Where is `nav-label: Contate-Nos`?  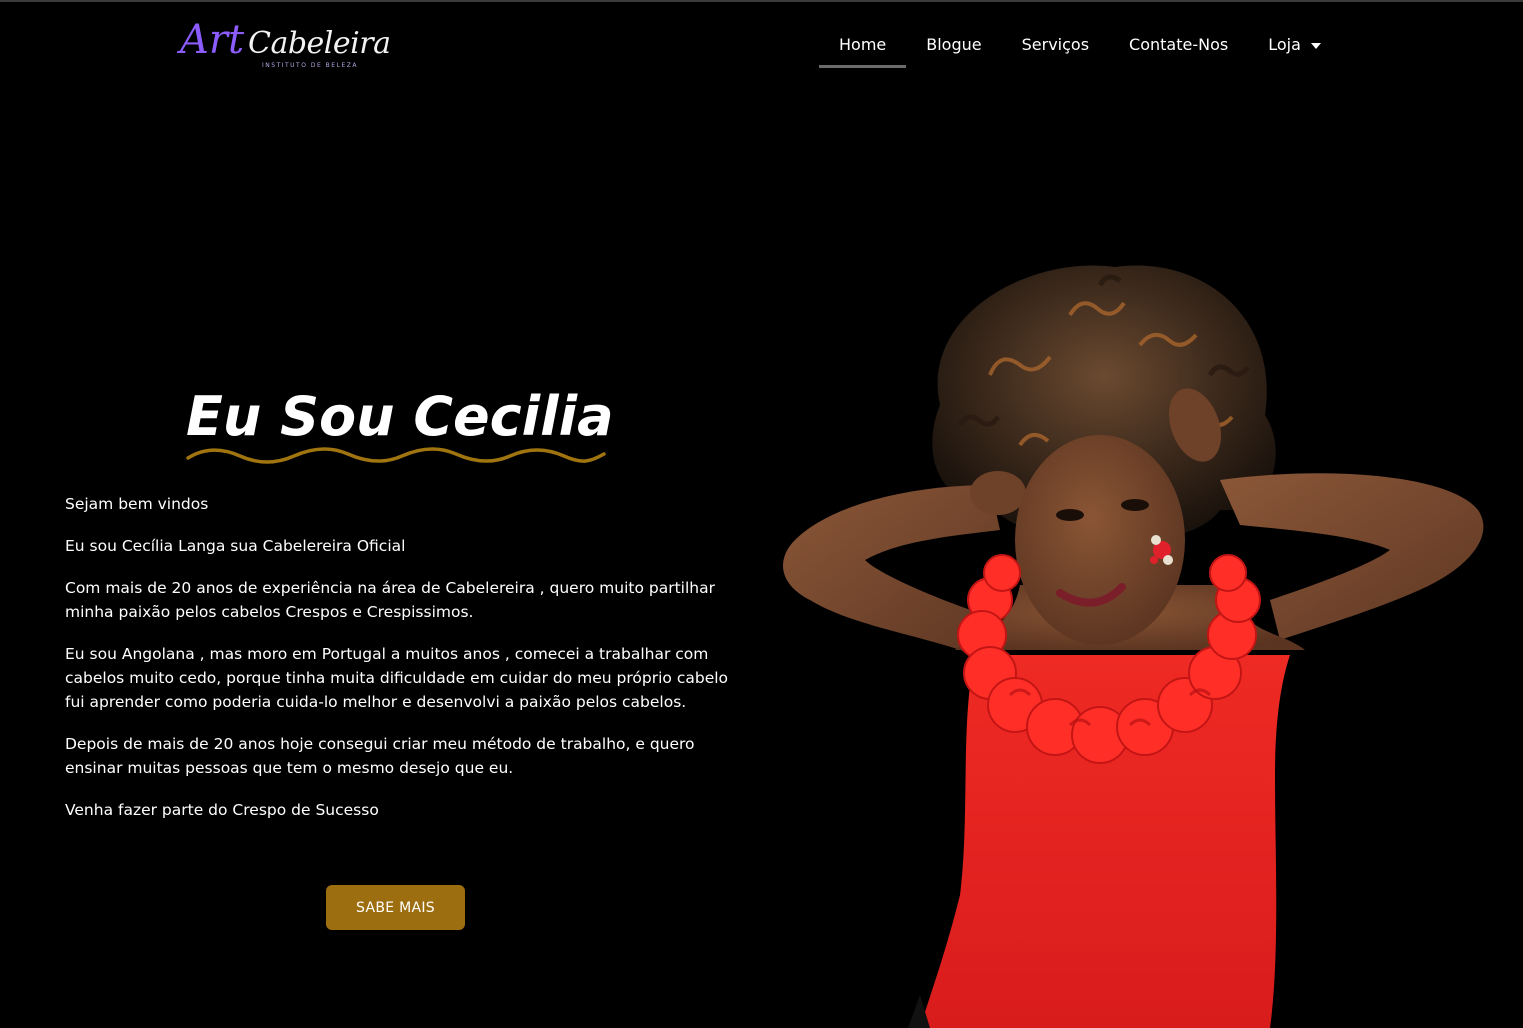 nav-label: Contate-Nos is located at coordinates (1179, 44).